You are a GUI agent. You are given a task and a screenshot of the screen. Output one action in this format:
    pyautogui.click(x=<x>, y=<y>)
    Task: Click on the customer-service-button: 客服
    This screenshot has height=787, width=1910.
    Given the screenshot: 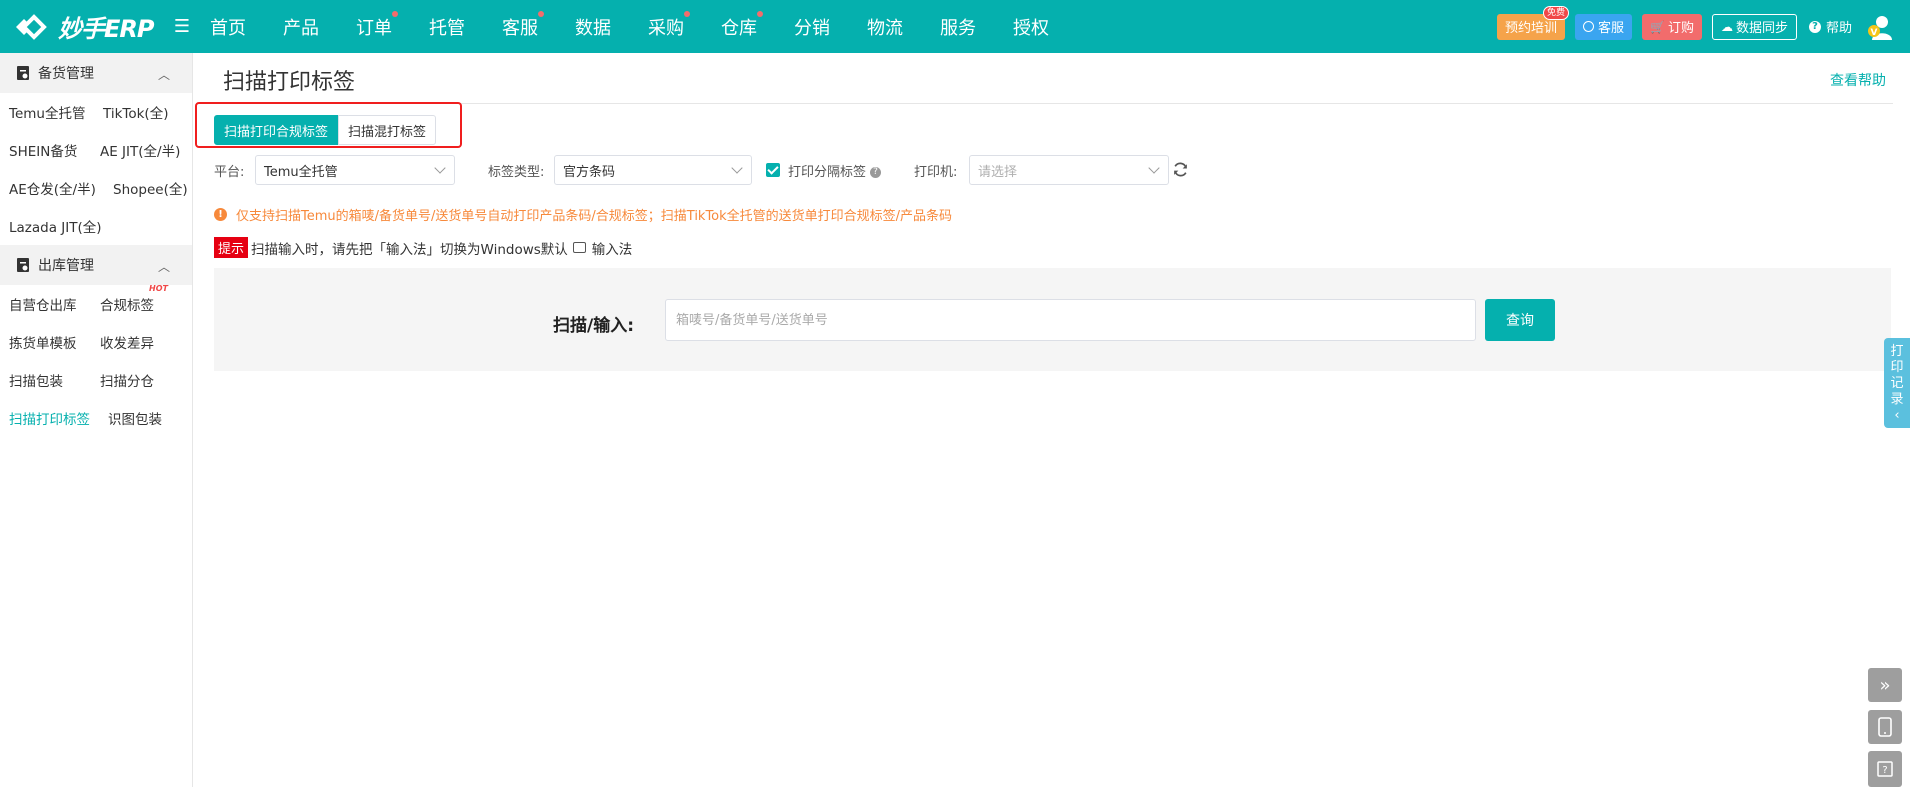 What is the action you would take?
    pyautogui.click(x=1603, y=26)
    